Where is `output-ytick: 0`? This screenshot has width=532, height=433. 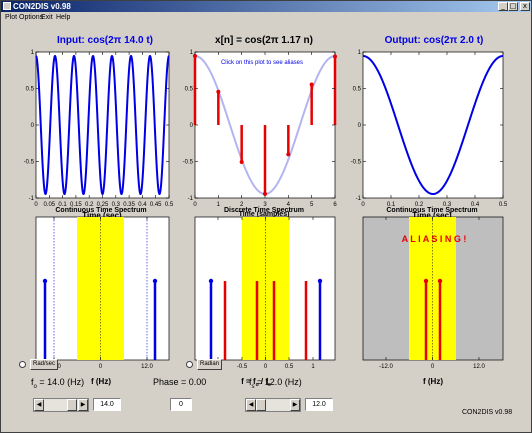 output-ytick: 0 is located at coordinates (360, 126).